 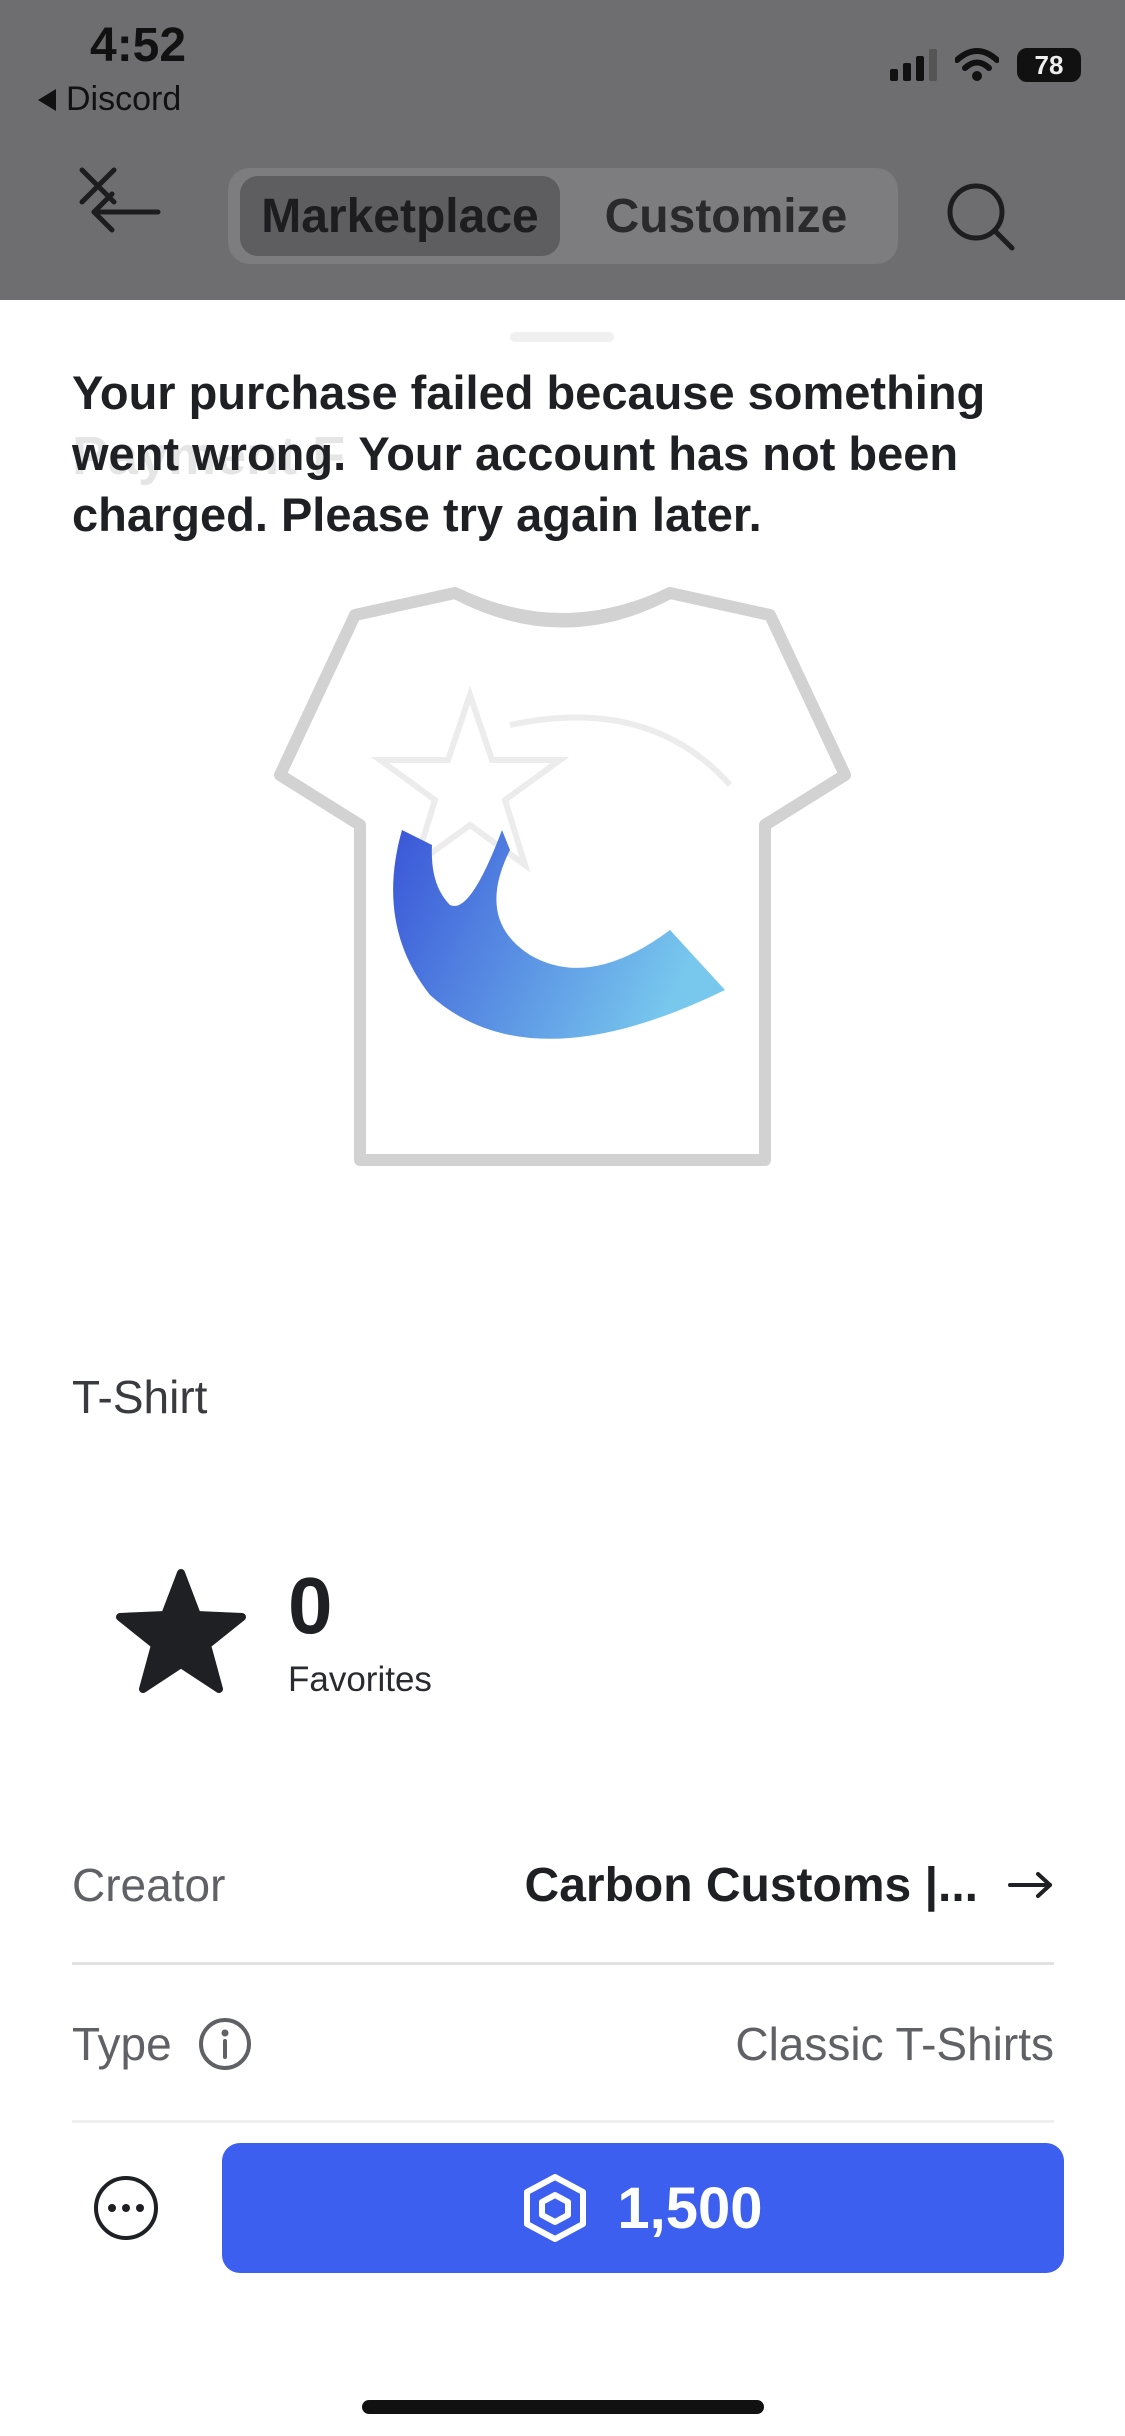 I want to click on arrow-right-icon, so click(x=1030, y=1885).